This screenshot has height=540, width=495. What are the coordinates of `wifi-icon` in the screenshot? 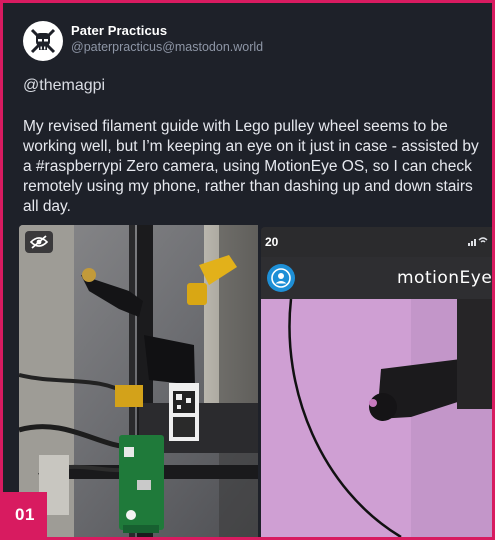 It's located at (478, 241).